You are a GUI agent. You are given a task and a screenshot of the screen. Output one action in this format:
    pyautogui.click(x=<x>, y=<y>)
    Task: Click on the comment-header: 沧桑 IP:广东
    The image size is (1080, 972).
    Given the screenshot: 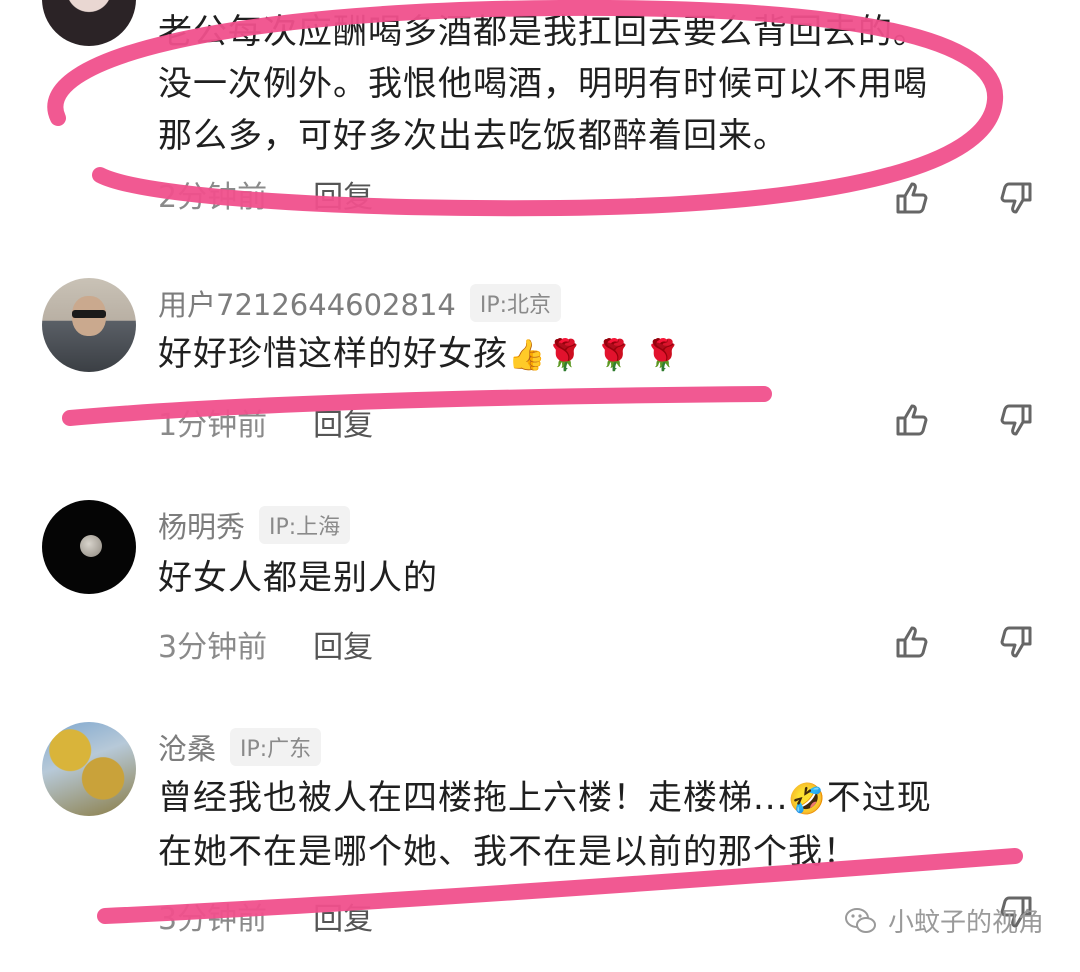 What is the action you would take?
    pyautogui.click(x=240, y=747)
    